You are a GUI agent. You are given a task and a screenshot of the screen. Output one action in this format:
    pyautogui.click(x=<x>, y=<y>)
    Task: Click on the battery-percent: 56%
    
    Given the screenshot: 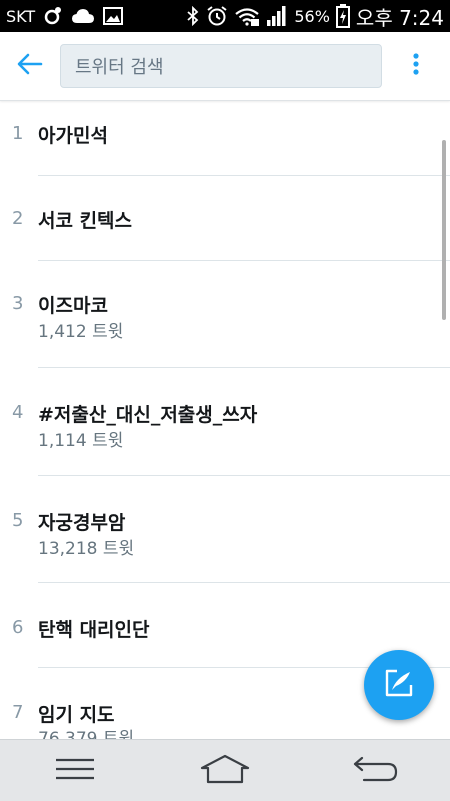 What is the action you would take?
    pyautogui.click(x=312, y=16)
    